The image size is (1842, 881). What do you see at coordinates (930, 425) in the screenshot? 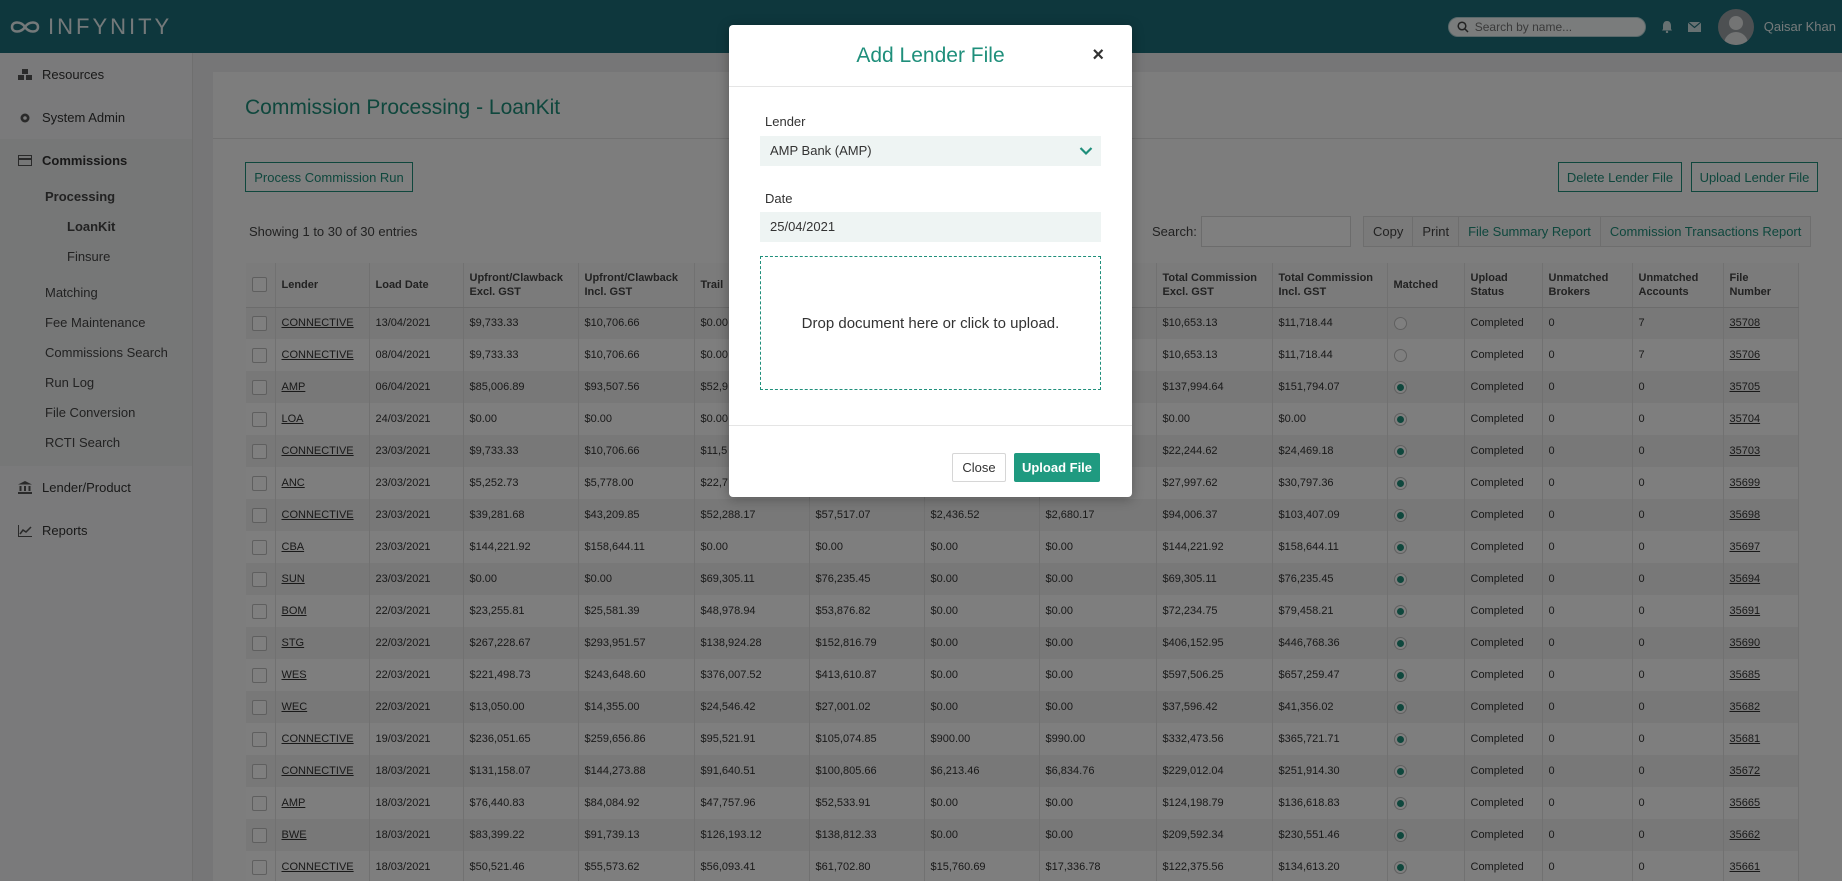
I see `modal-footer-divider` at bounding box center [930, 425].